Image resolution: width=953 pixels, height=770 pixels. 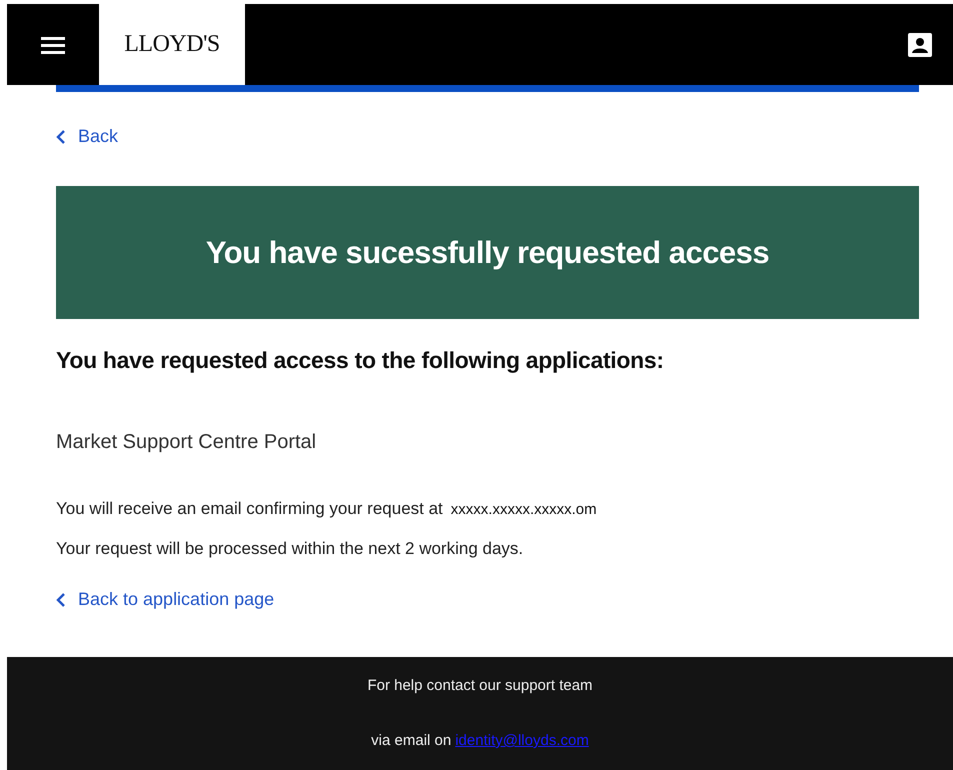 What do you see at coordinates (249, 509) in the screenshot?
I see `confirmation-text: You will receive an email confirming your request at` at bounding box center [249, 509].